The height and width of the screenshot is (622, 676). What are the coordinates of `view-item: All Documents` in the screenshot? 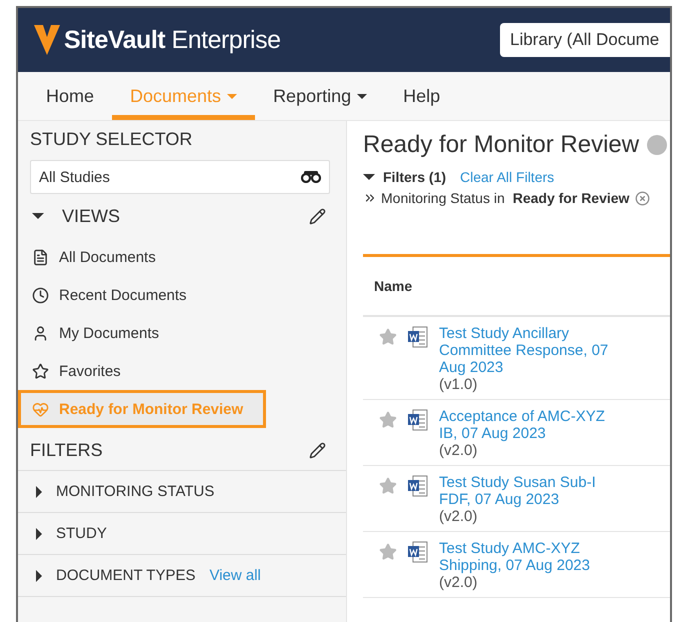 It's located at (182, 257).